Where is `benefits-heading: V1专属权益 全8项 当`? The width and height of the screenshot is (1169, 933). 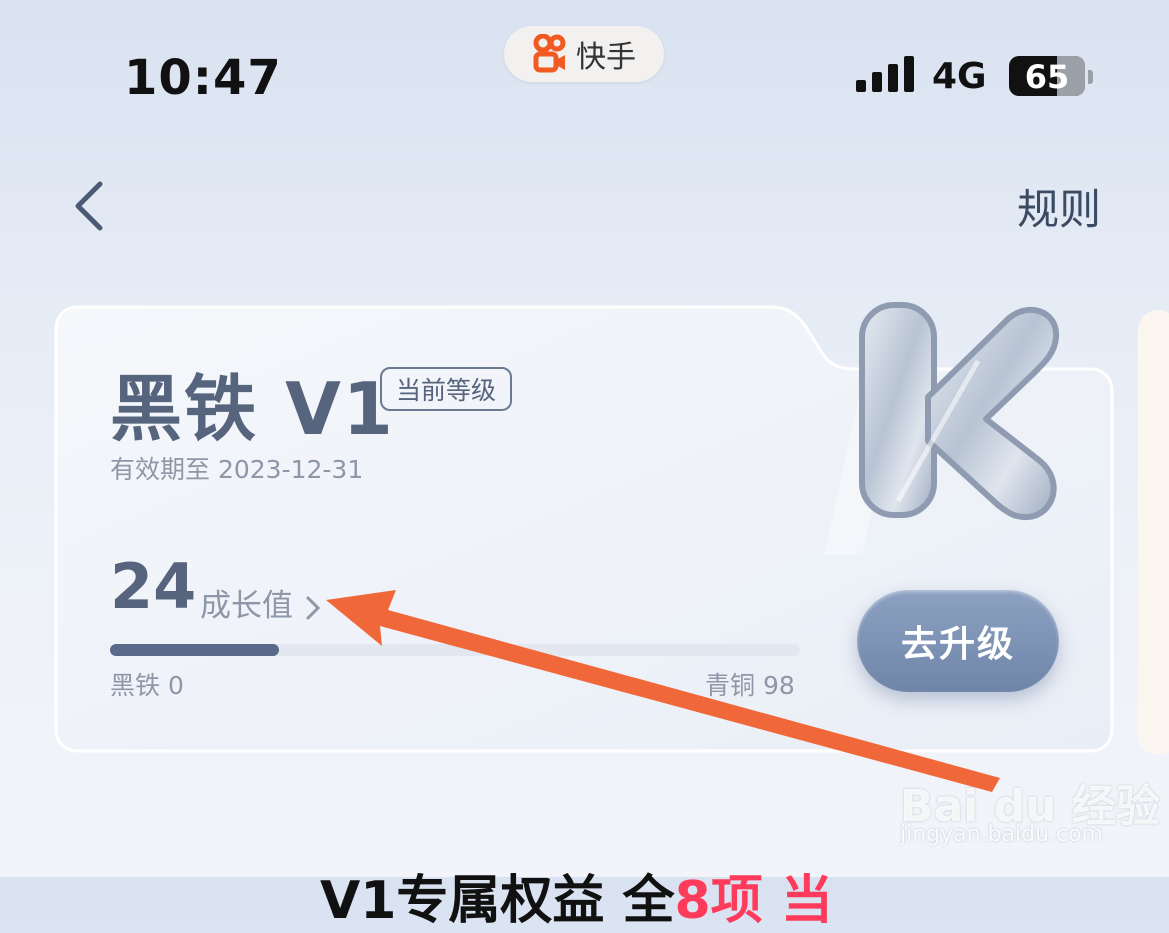 benefits-heading: V1专属权益 全8项 当 is located at coordinates (576, 895).